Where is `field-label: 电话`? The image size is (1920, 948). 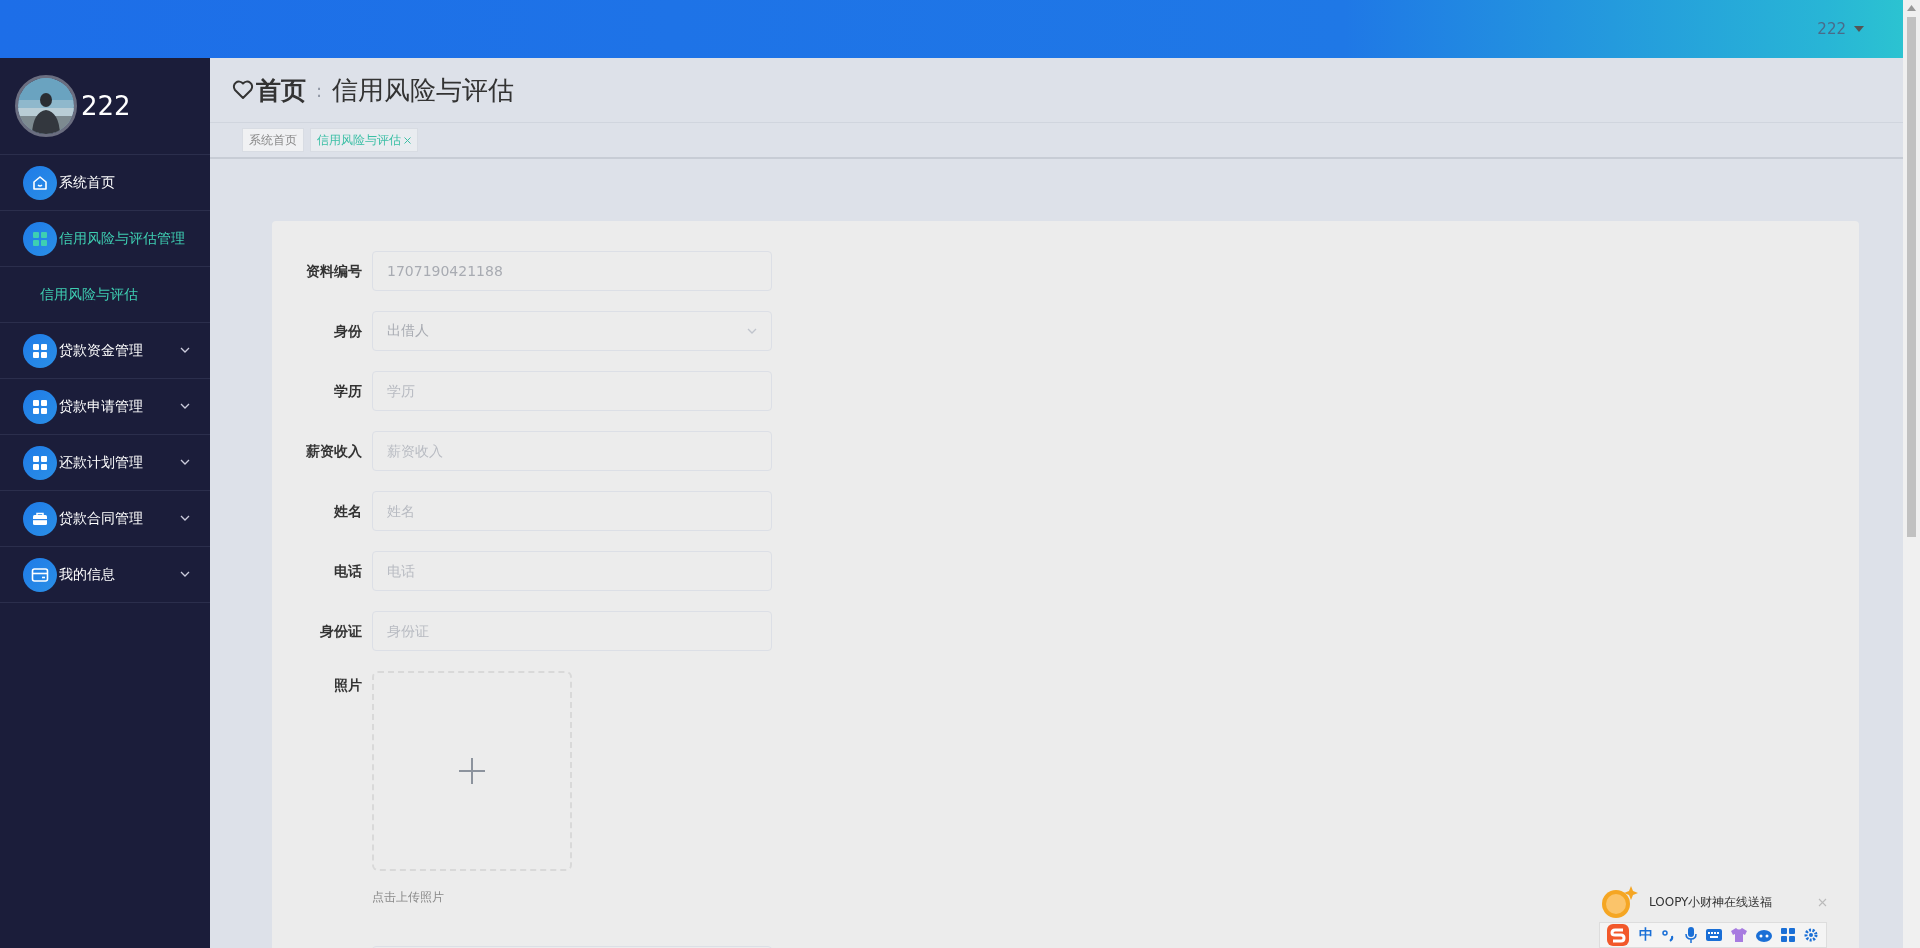 field-label: 电话 is located at coordinates (348, 571).